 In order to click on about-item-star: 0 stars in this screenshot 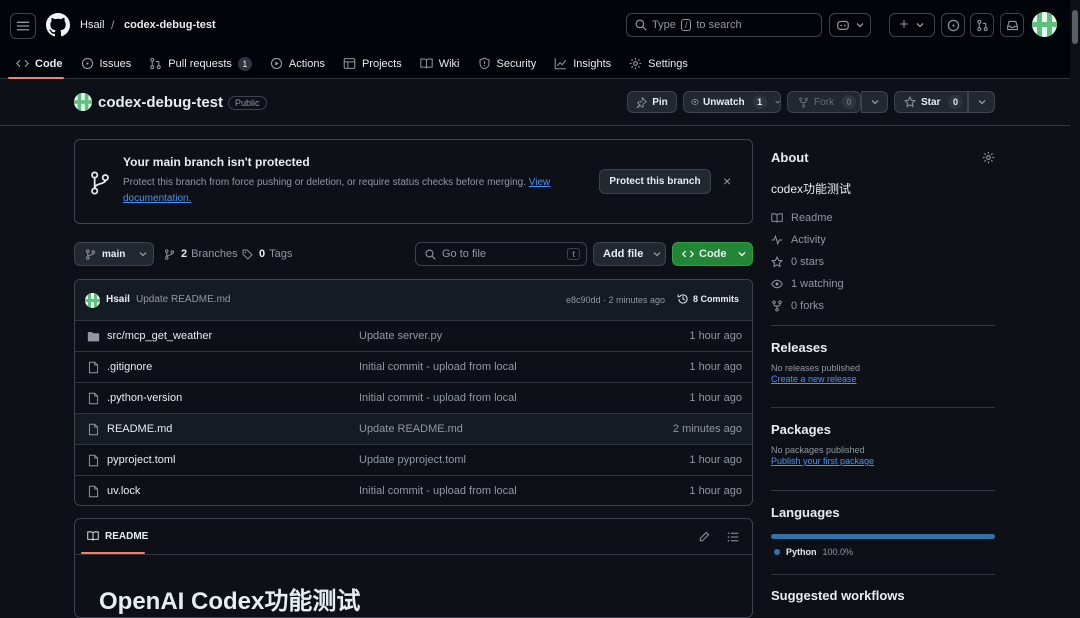, I will do `click(883, 262)`.